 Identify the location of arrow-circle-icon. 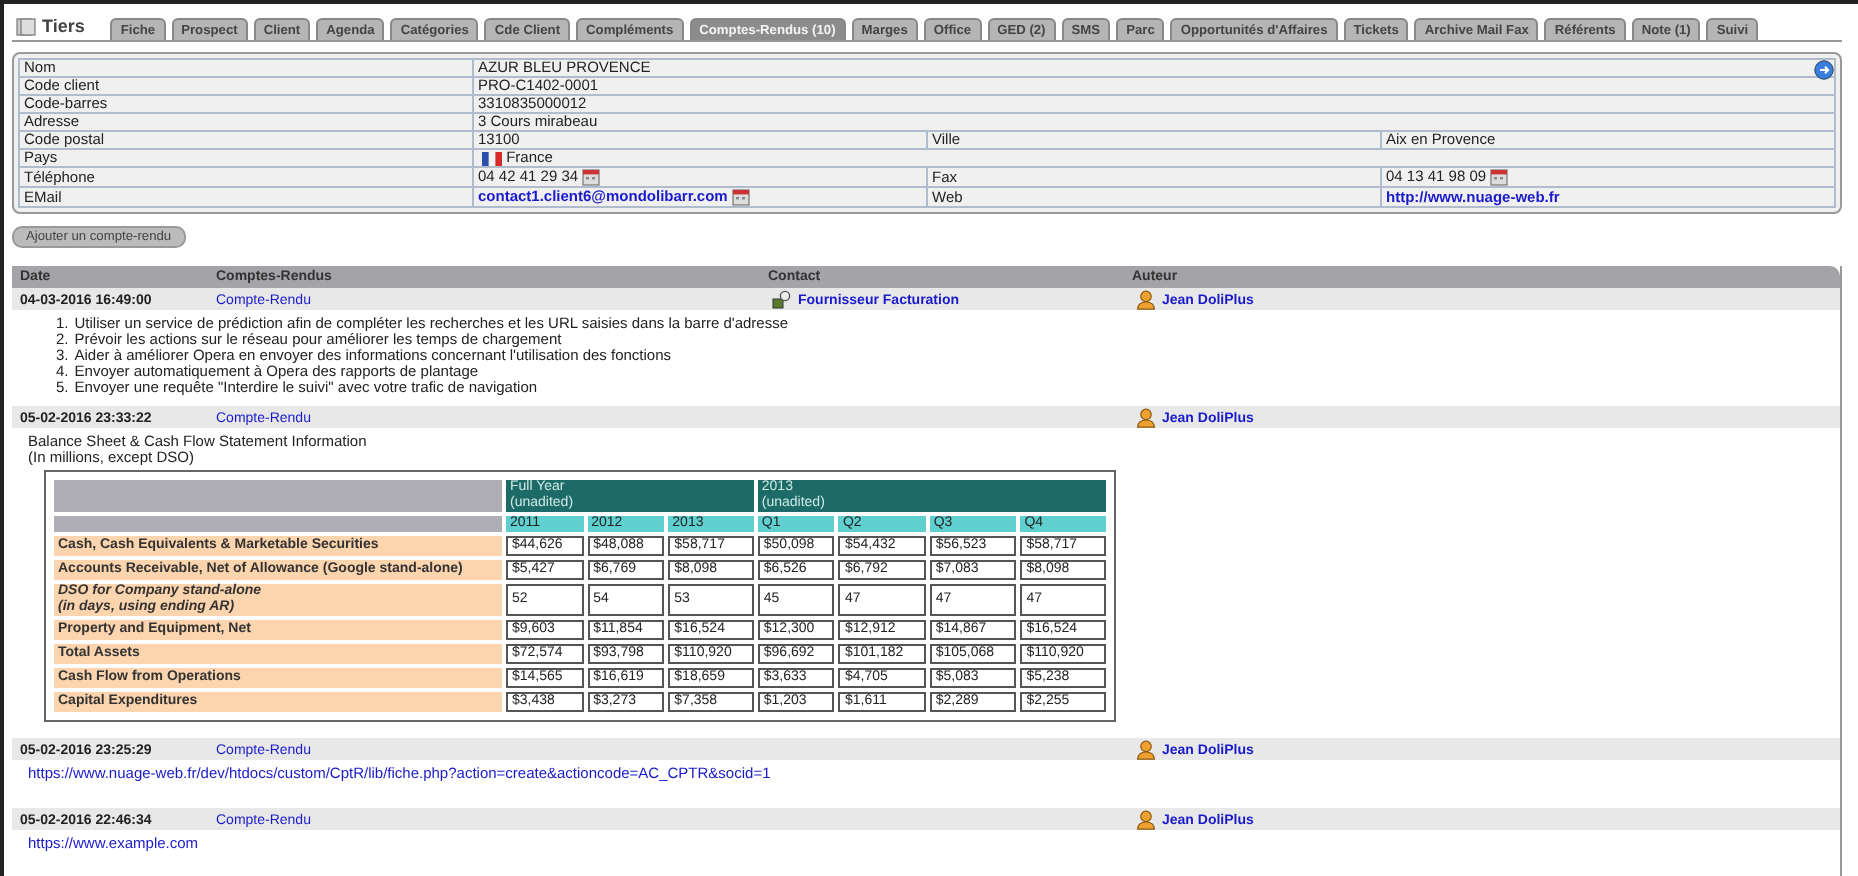
(1824, 70).